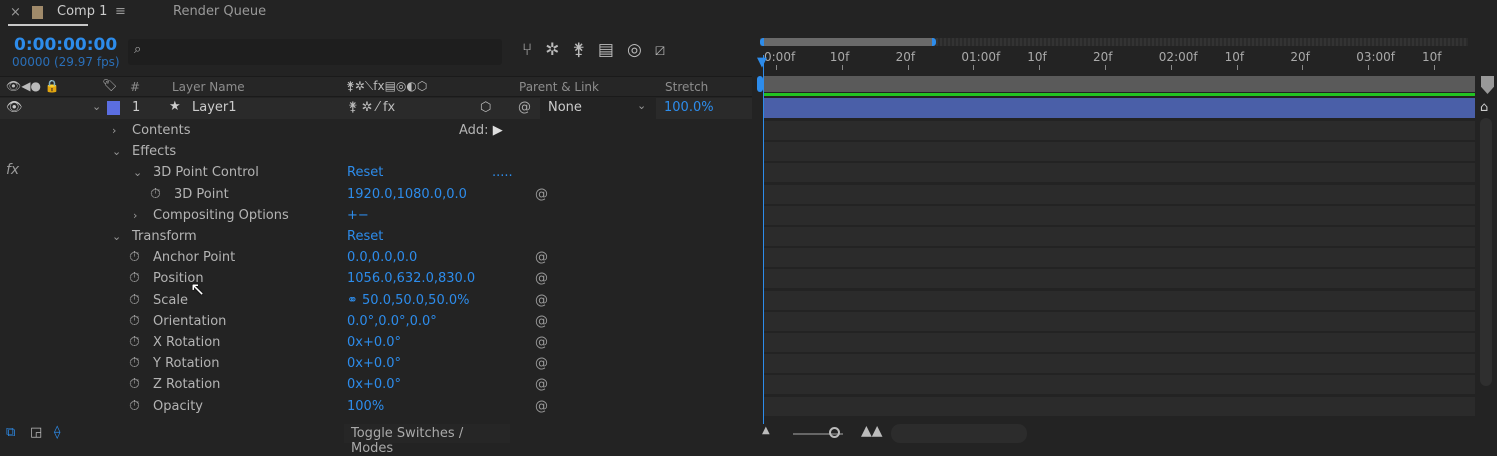  I want to click on playhead-icon: ▼, so click(762, 62).